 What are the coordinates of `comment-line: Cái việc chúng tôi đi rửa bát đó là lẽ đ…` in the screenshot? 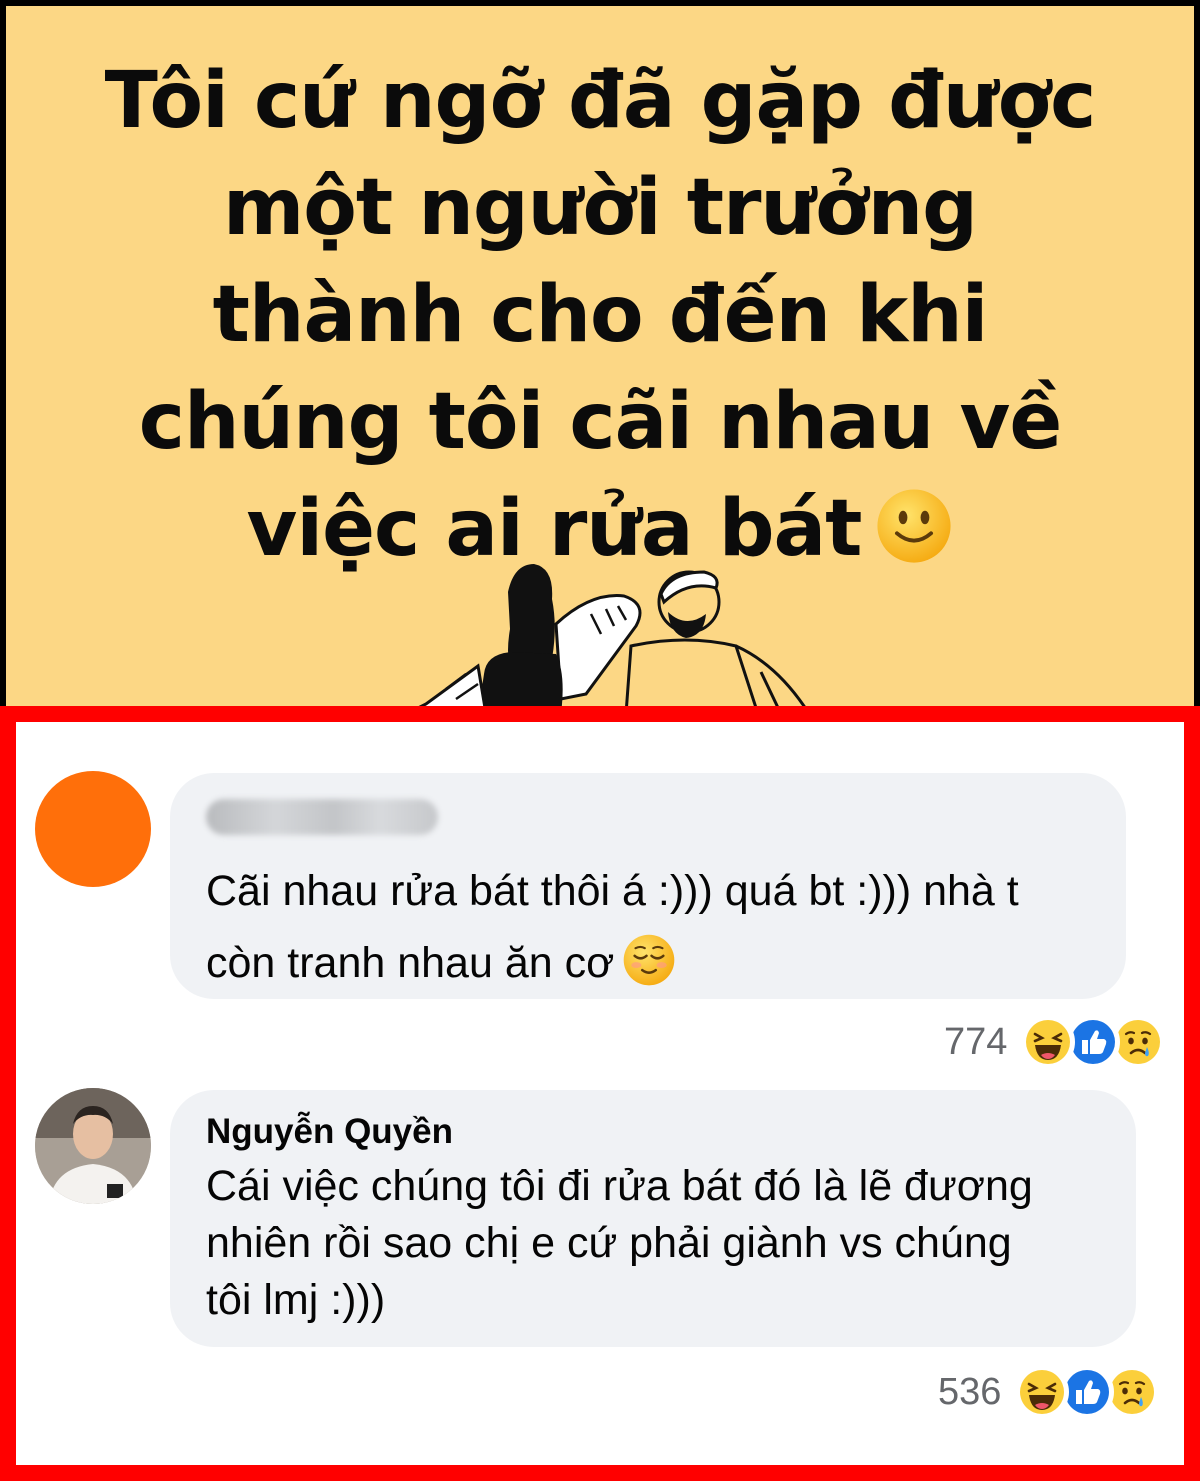 It's located at (619, 1186).